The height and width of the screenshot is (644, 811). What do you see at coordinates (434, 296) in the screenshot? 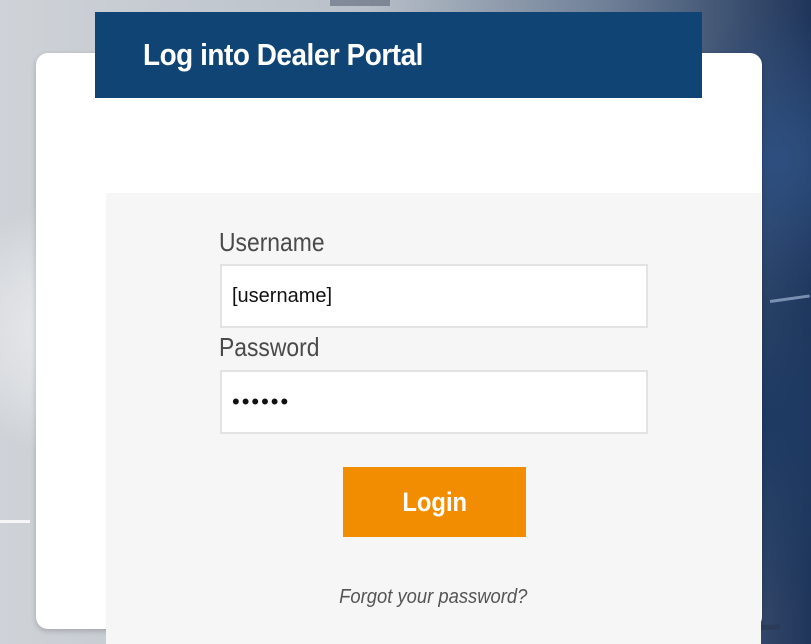
I see `username-input` at bounding box center [434, 296].